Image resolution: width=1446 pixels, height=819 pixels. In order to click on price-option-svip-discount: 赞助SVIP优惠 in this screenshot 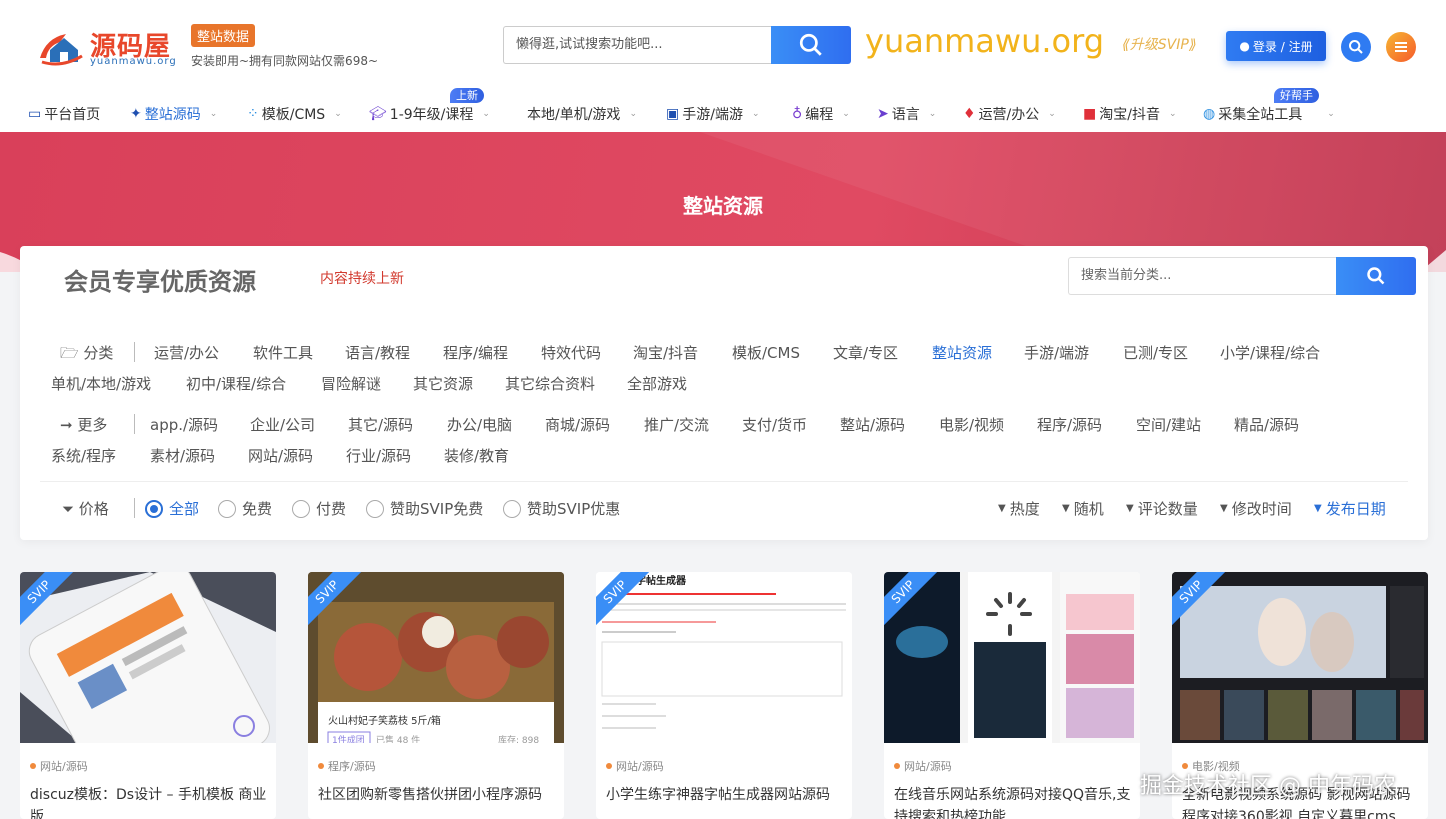, I will do `click(561, 508)`.